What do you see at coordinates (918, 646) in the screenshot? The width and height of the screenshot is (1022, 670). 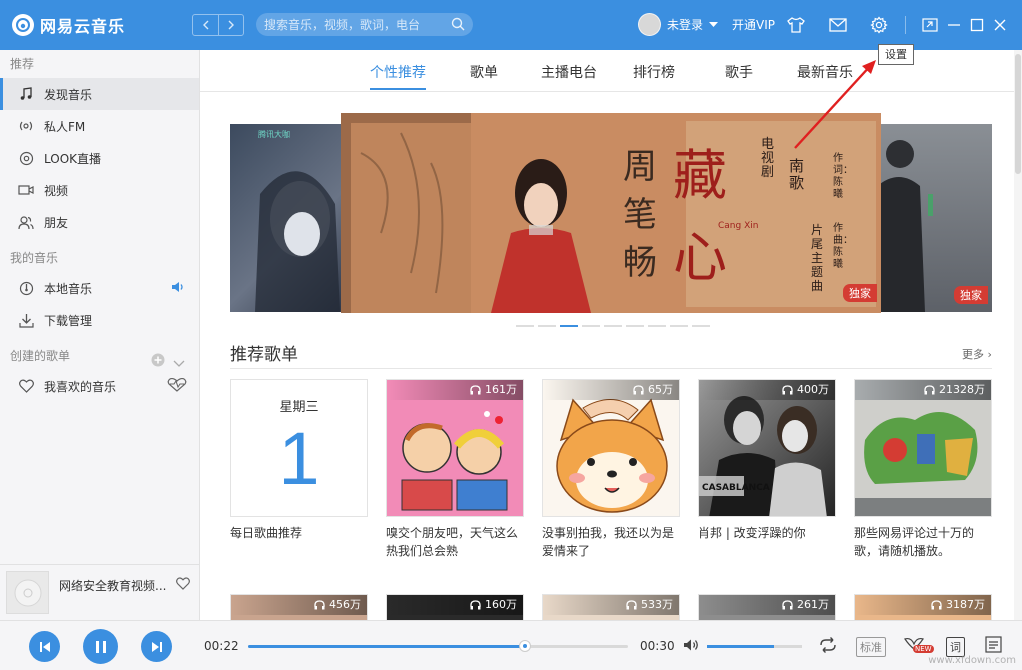 I see `share-bird-icon: NEW` at bounding box center [918, 646].